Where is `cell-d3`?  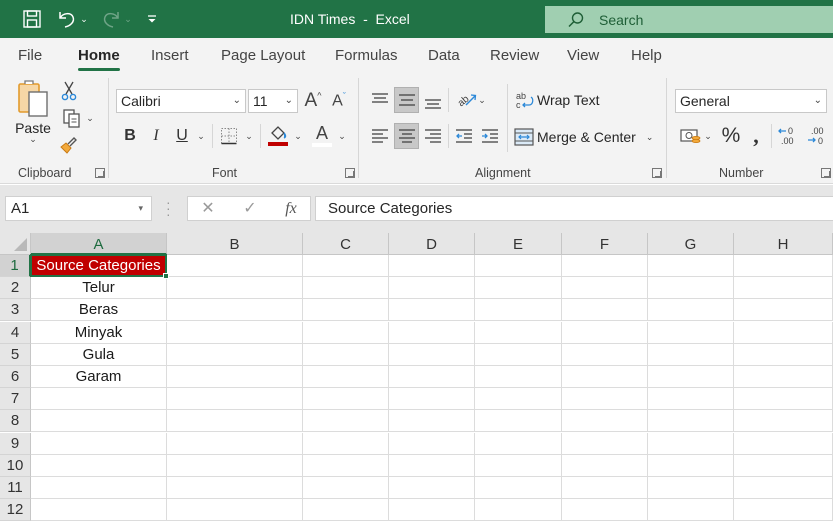 cell-d3 is located at coordinates (432, 310).